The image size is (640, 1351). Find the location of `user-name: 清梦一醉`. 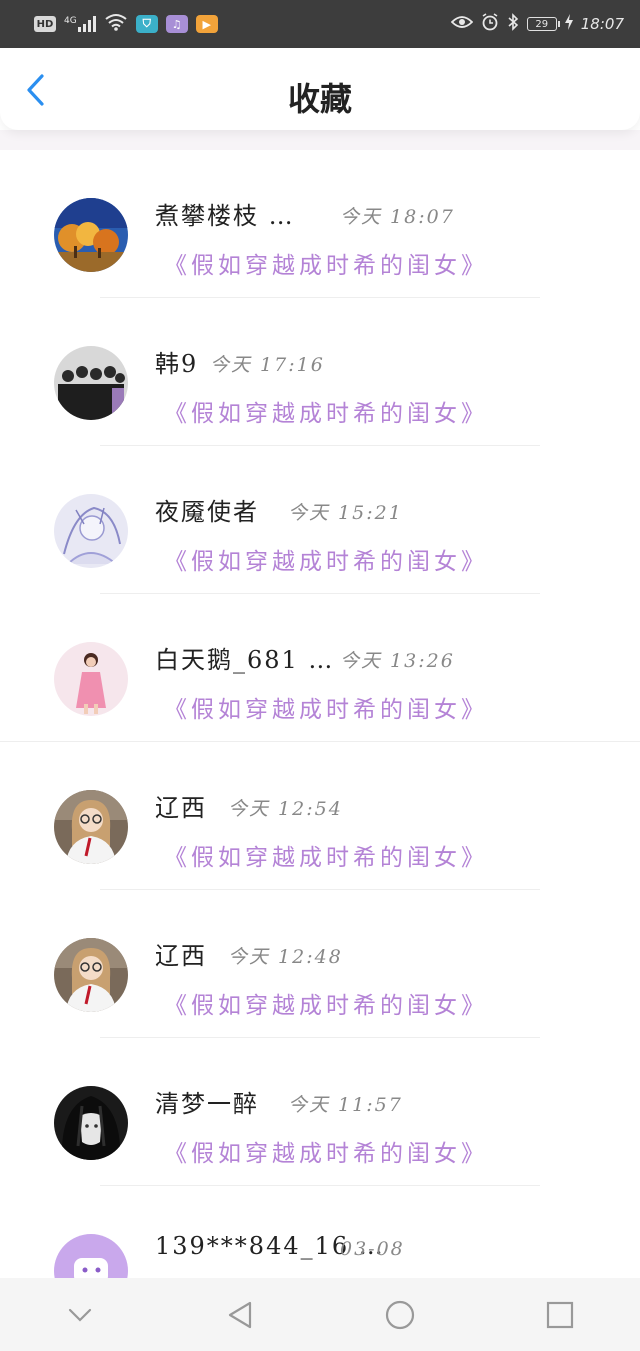

user-name: 清梦一醉 is located at coordinates (207, 1104).